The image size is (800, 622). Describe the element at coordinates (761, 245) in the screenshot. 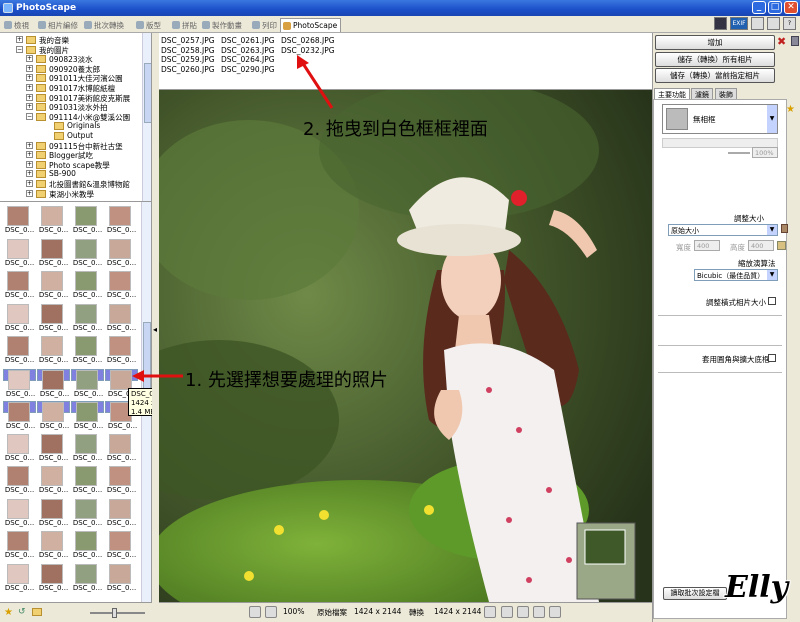

I see `height-field: 400` at that location.